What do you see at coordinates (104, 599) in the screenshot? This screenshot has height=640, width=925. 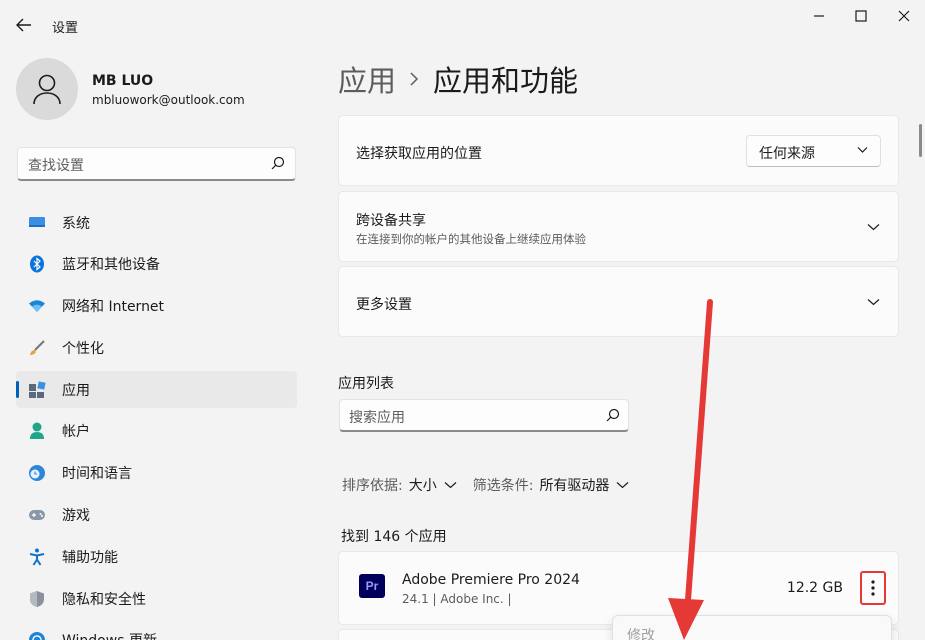 I see `sidebar-item-label: 隐私和安全性` at bounding box center [104, 599].